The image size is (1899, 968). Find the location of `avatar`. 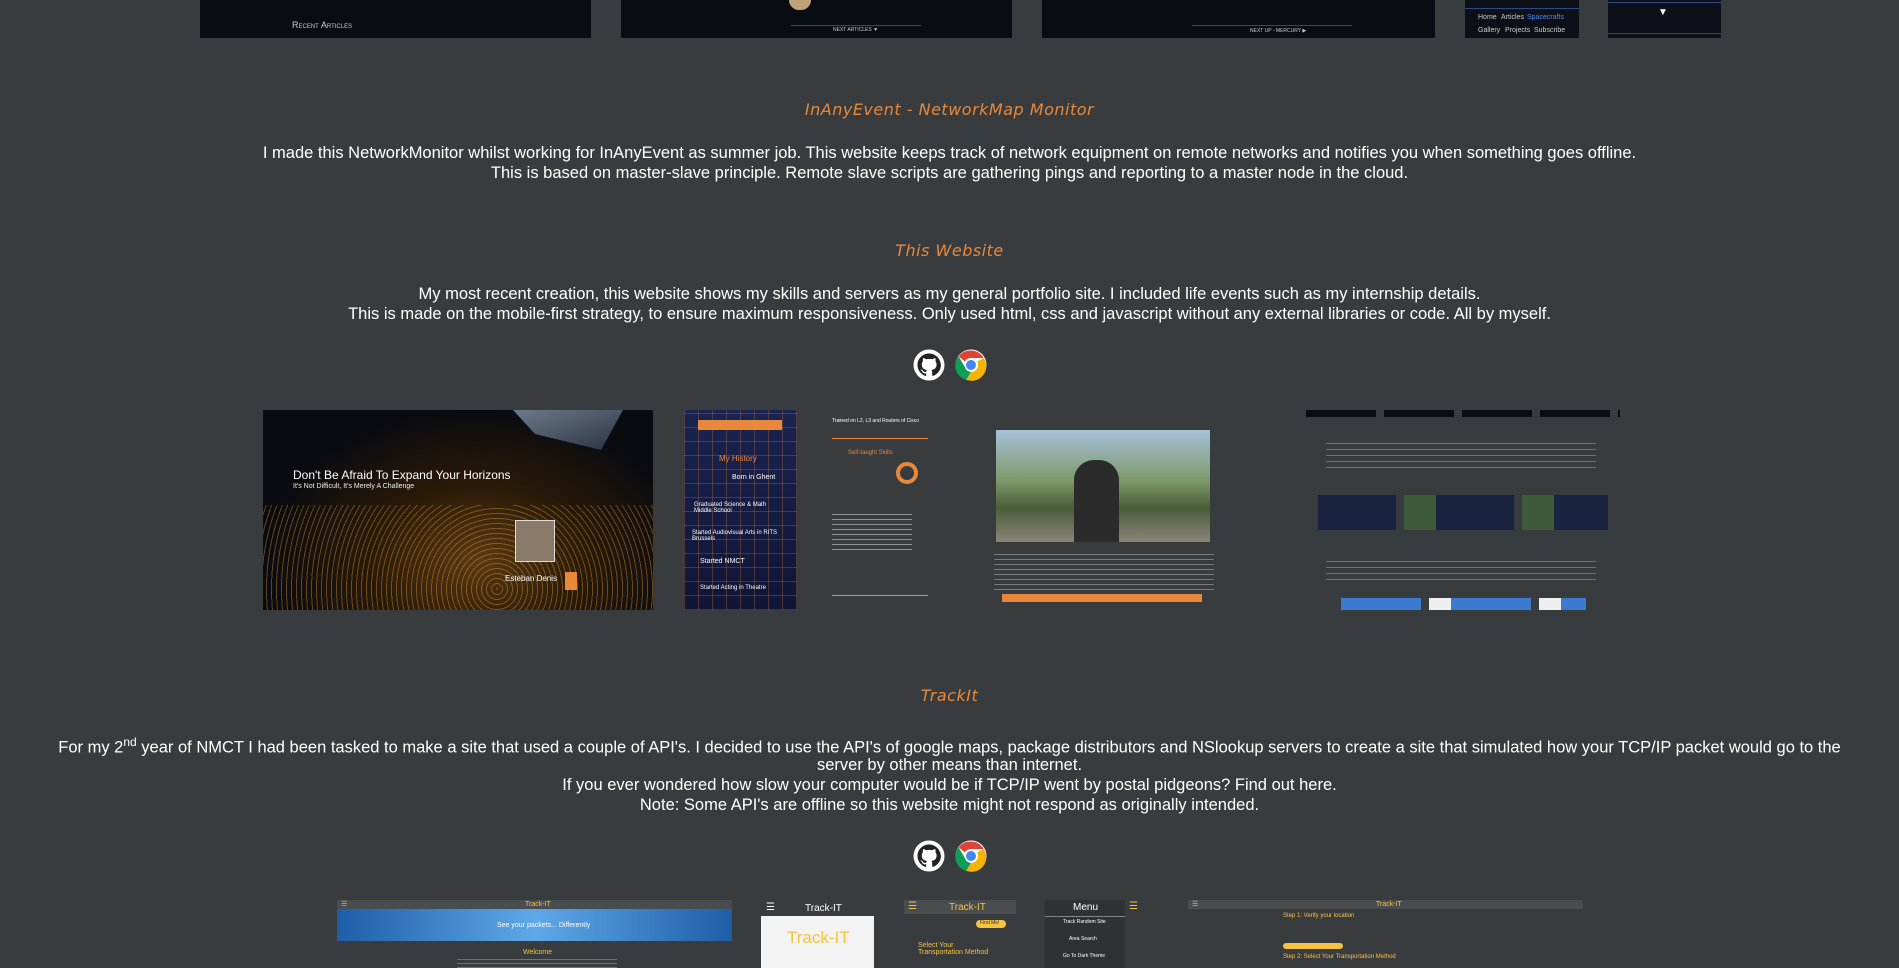

avatar is located at coordinates (535, 541).